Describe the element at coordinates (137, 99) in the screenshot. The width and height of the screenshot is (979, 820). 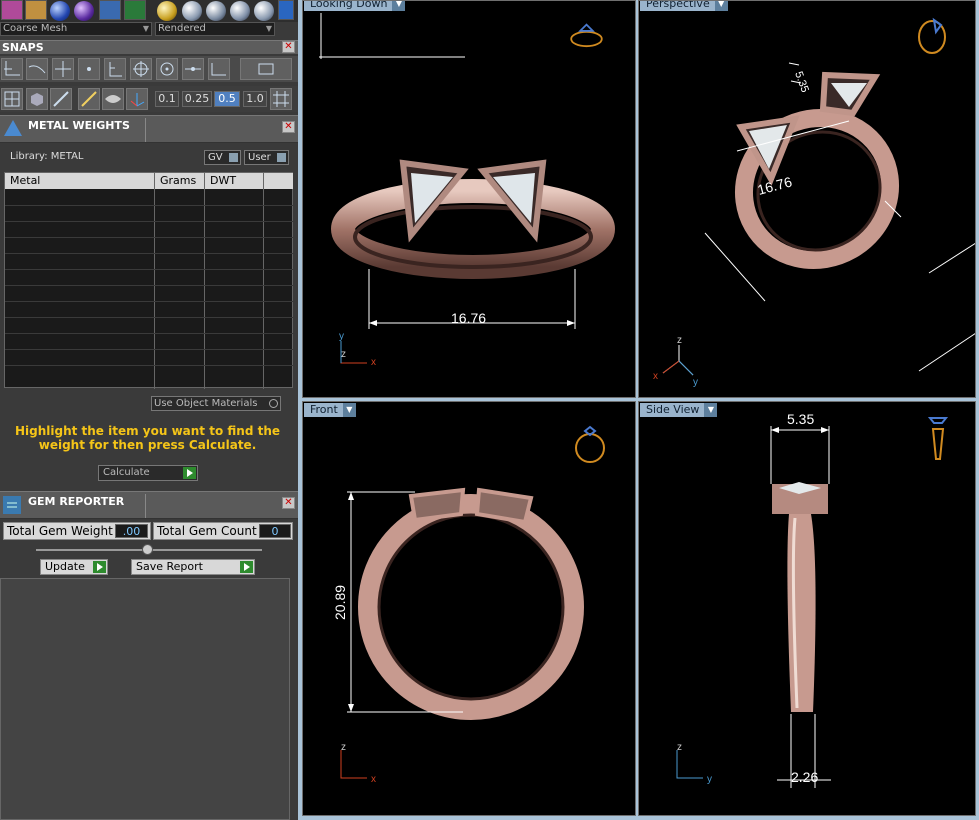
I see `gumball-tool-icon` at that location.